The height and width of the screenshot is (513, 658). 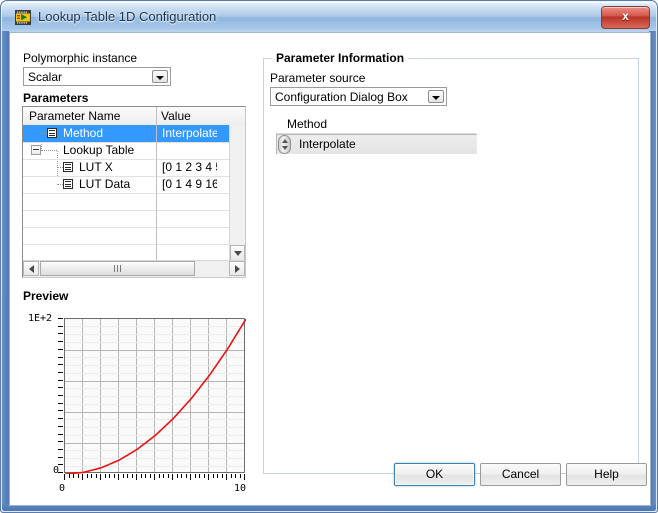 I want to click on method-value: Interpolate, so click(x=327, y=144).